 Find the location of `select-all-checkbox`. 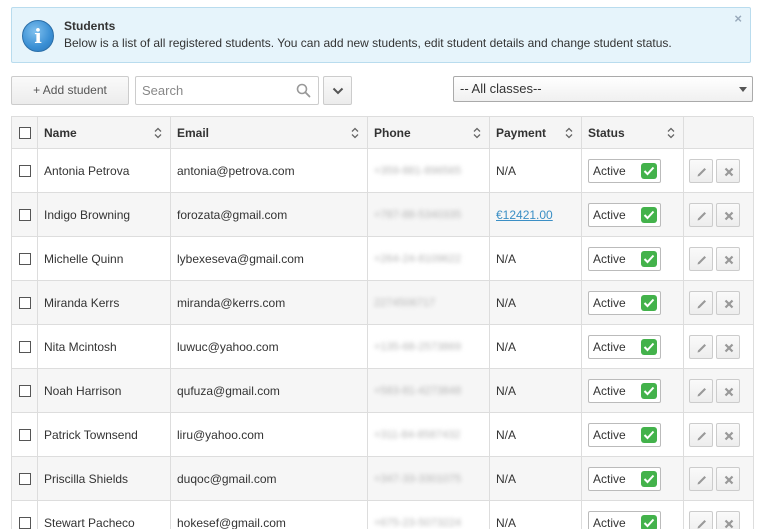

select-all-checkbox is located at coordinates (24, 132).